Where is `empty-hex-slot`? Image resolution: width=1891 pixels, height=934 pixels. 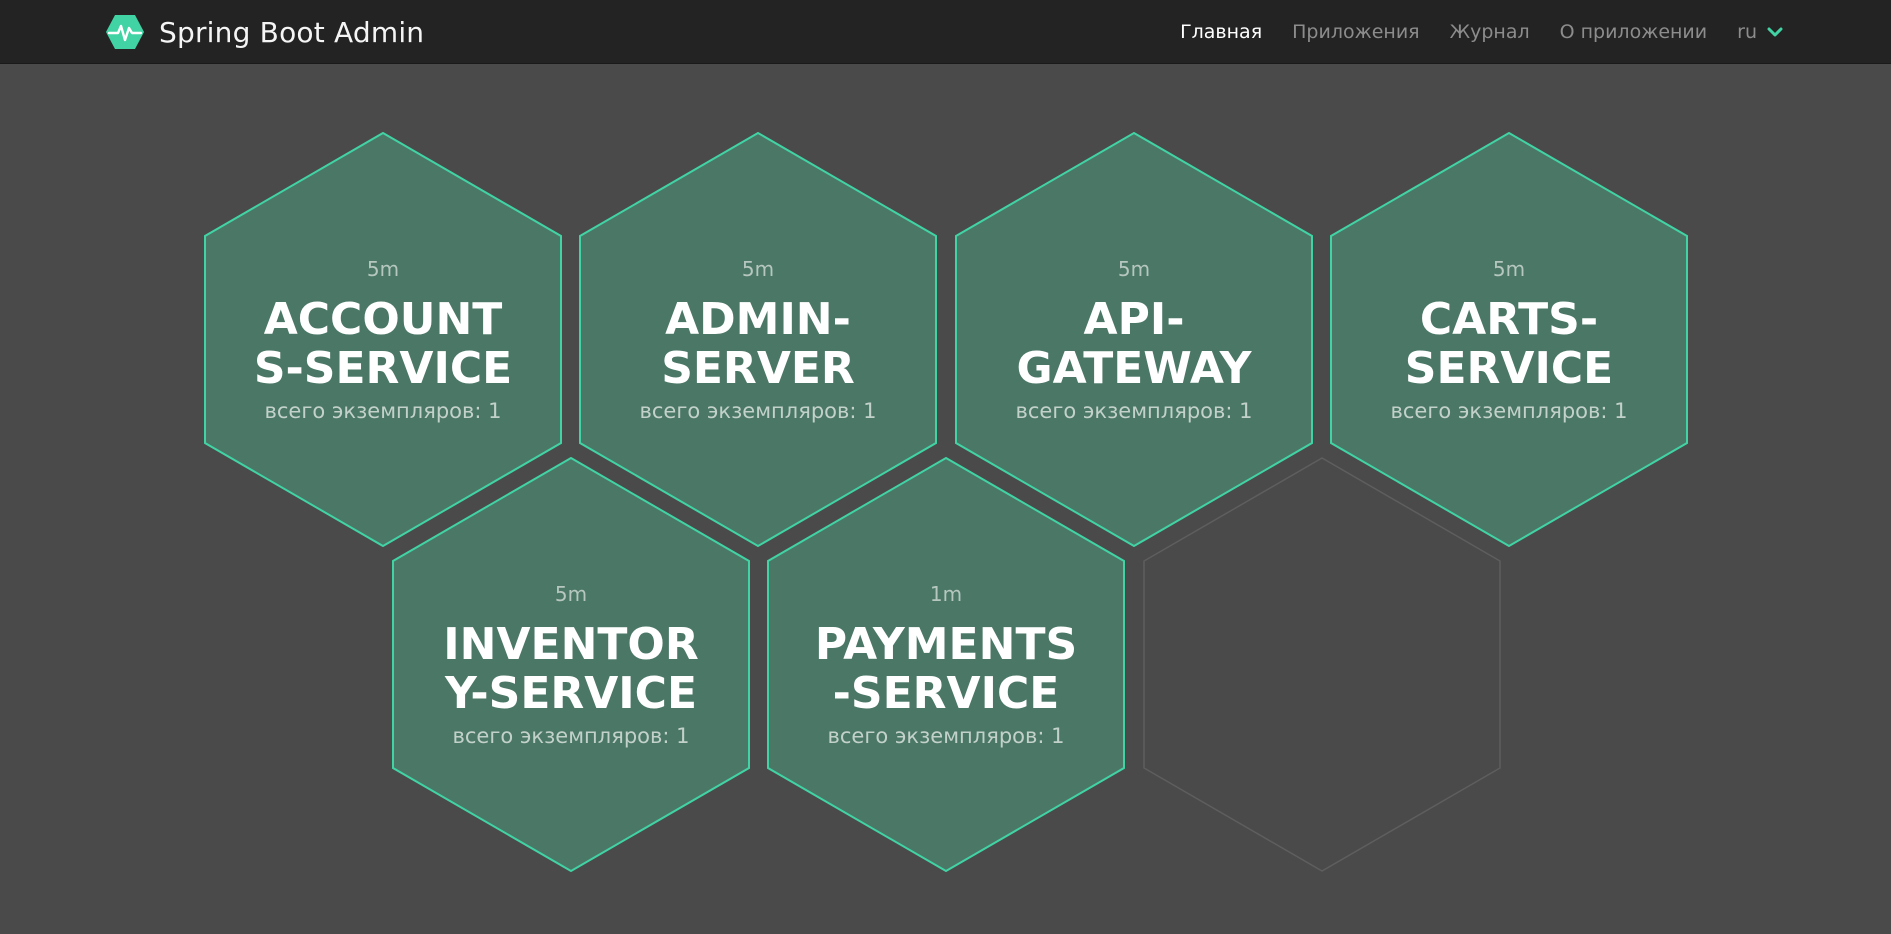 empty-hex-slot is located at coordinates (1322, 664).